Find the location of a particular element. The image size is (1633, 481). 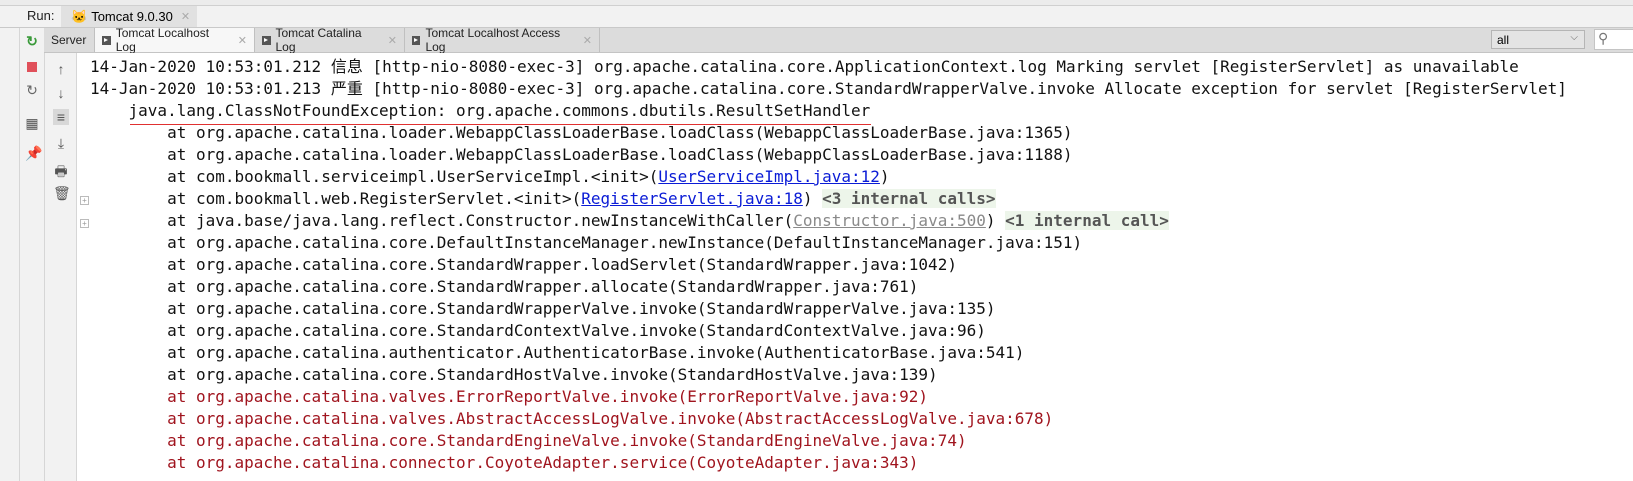

search-icon: ⚲ is located at coordinates (1603, 38).